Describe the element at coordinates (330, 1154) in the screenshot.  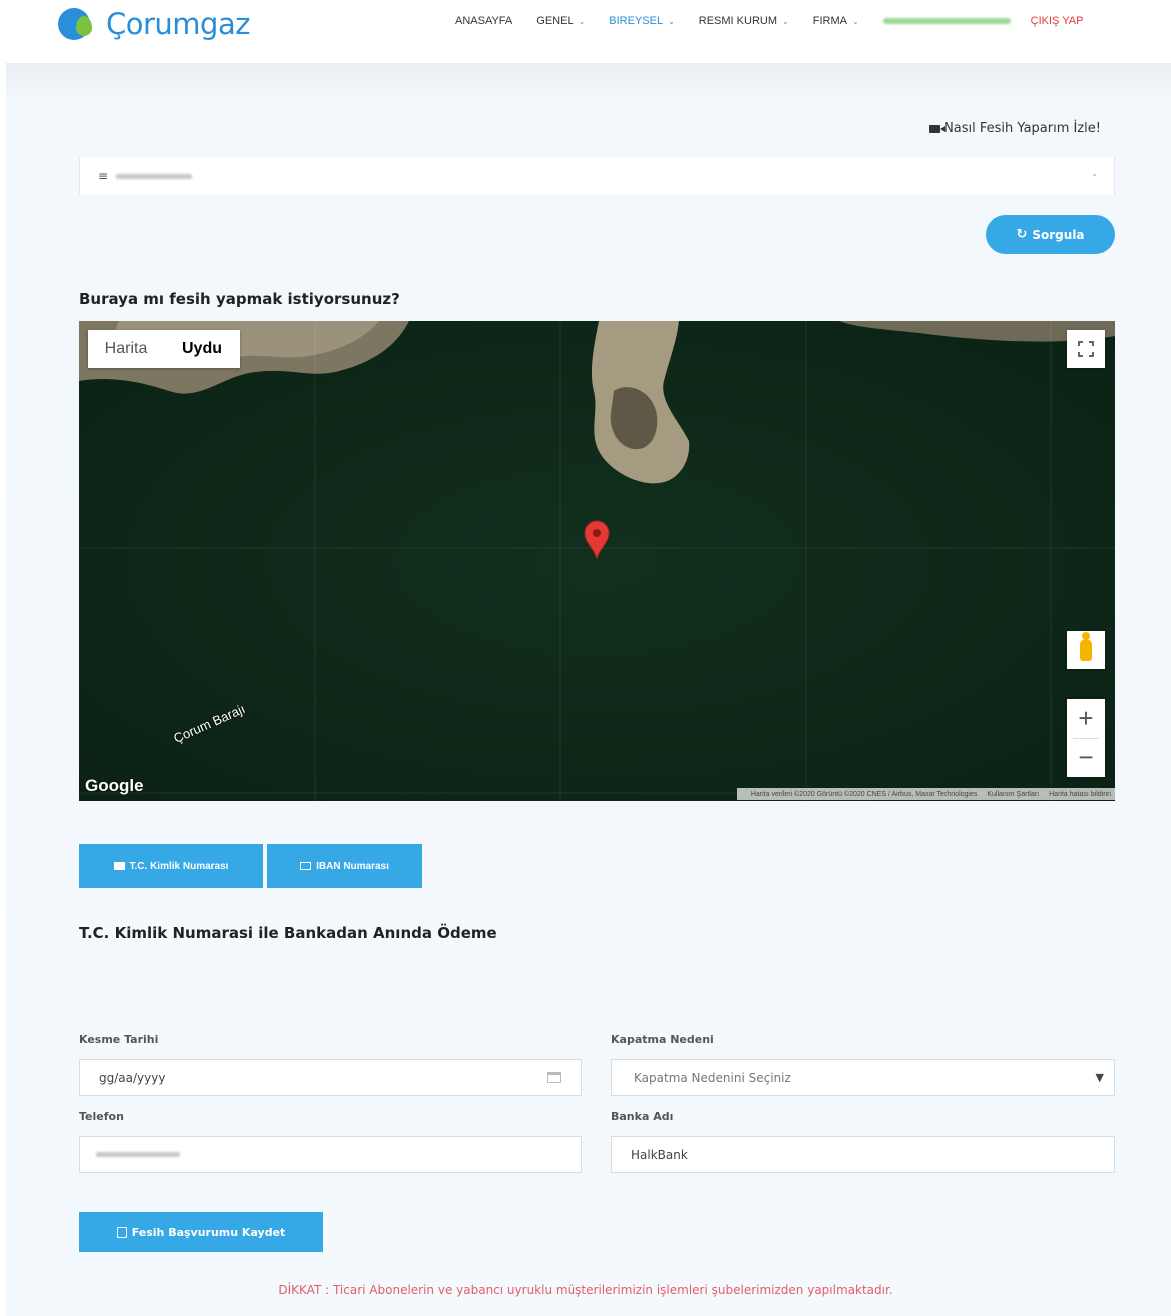
I see `phone-input` at that location.